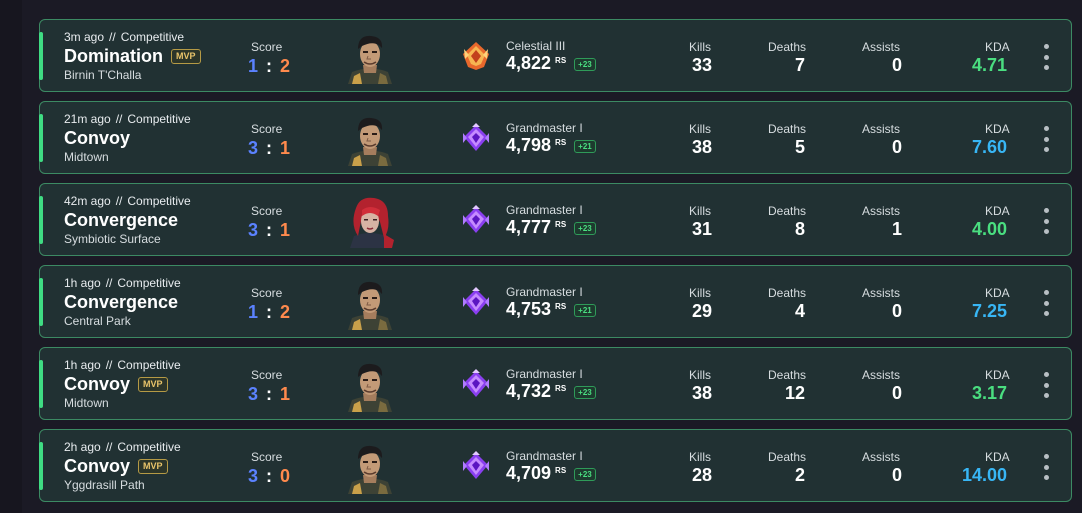 Image resolution: width=1082 pixels, height=513 pixels. I want to click on score-team-b: 2, so click(285, 66).